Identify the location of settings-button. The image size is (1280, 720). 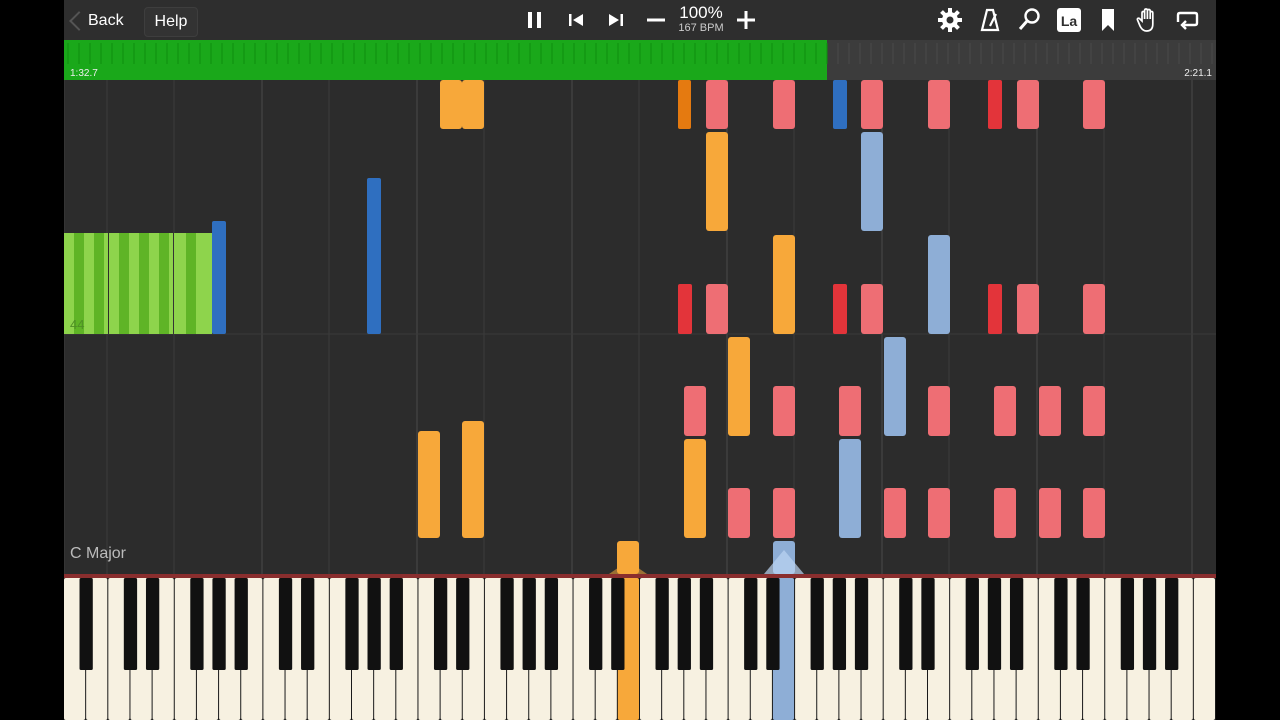
(950, 20).